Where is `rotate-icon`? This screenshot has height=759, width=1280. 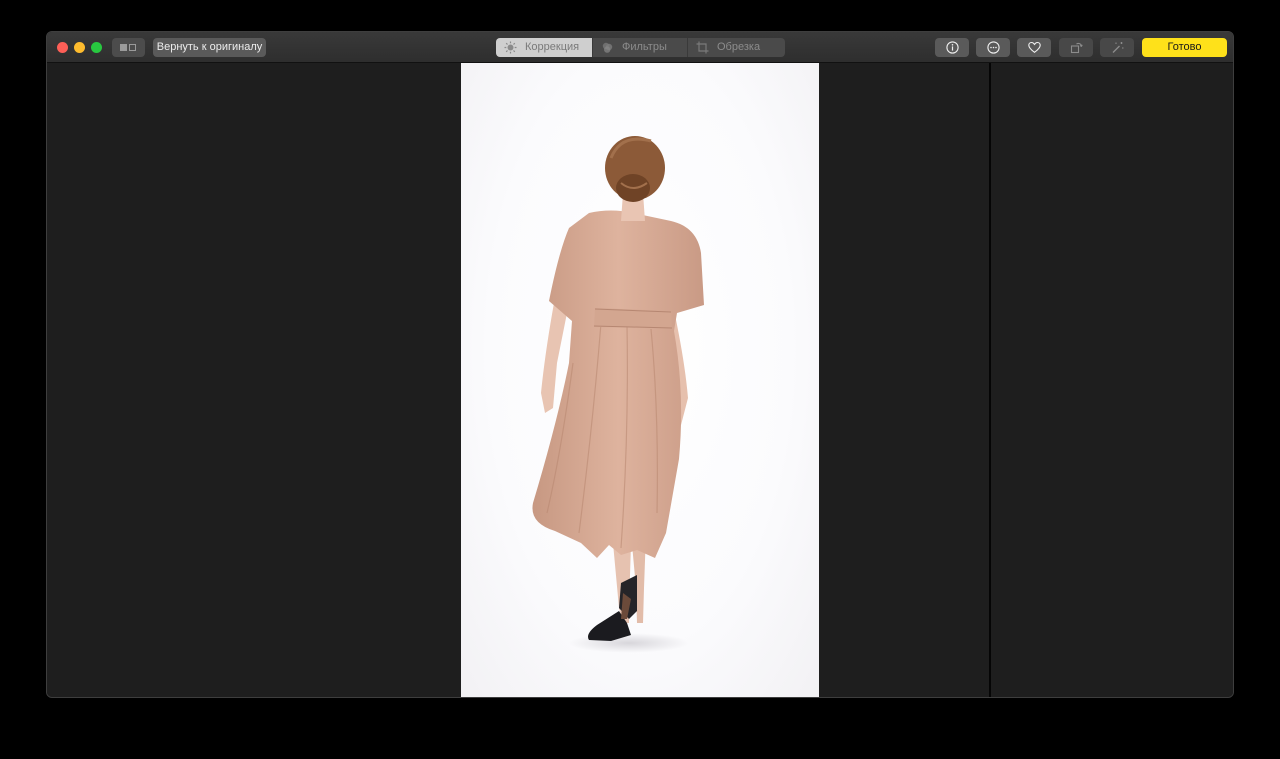
rotate-icon is located at coordinates (1076, 48).